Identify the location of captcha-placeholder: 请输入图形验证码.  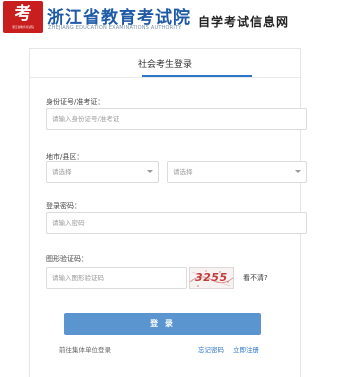
(78, 278).